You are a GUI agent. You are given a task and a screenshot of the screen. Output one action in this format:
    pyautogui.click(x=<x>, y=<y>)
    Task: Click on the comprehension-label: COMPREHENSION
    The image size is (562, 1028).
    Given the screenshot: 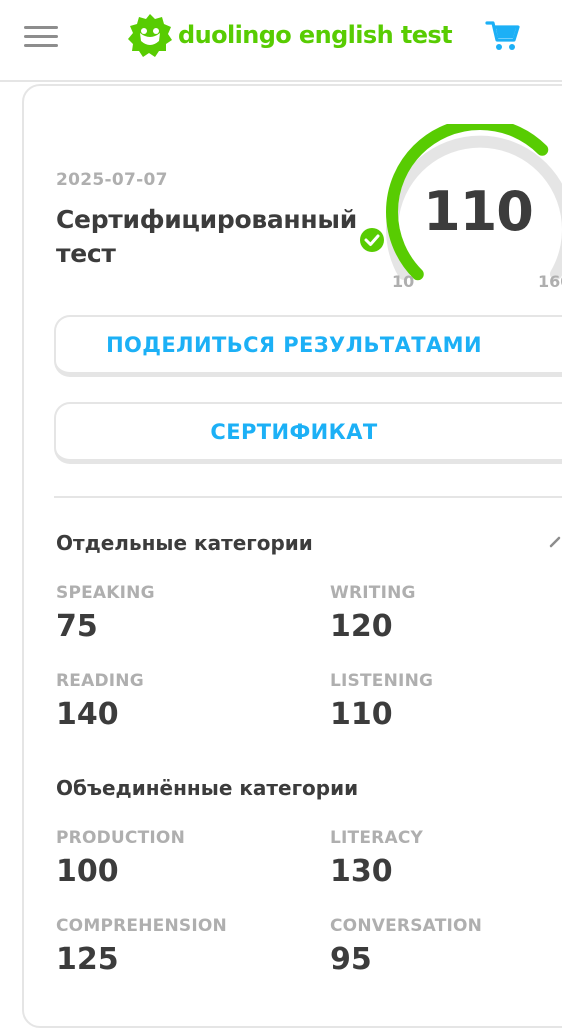 What is the action you would take?
    pyautogui.click(x=141, y=926)
    